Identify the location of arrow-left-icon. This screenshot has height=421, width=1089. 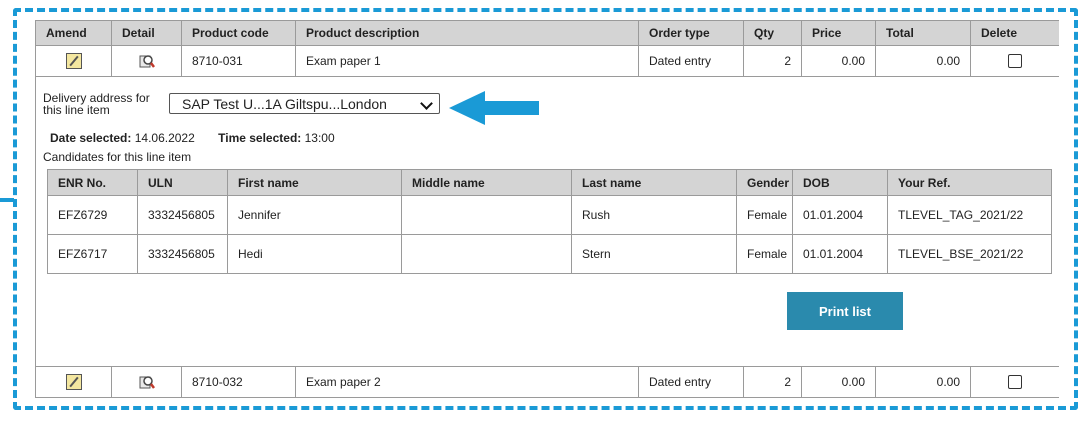
(494, 108).